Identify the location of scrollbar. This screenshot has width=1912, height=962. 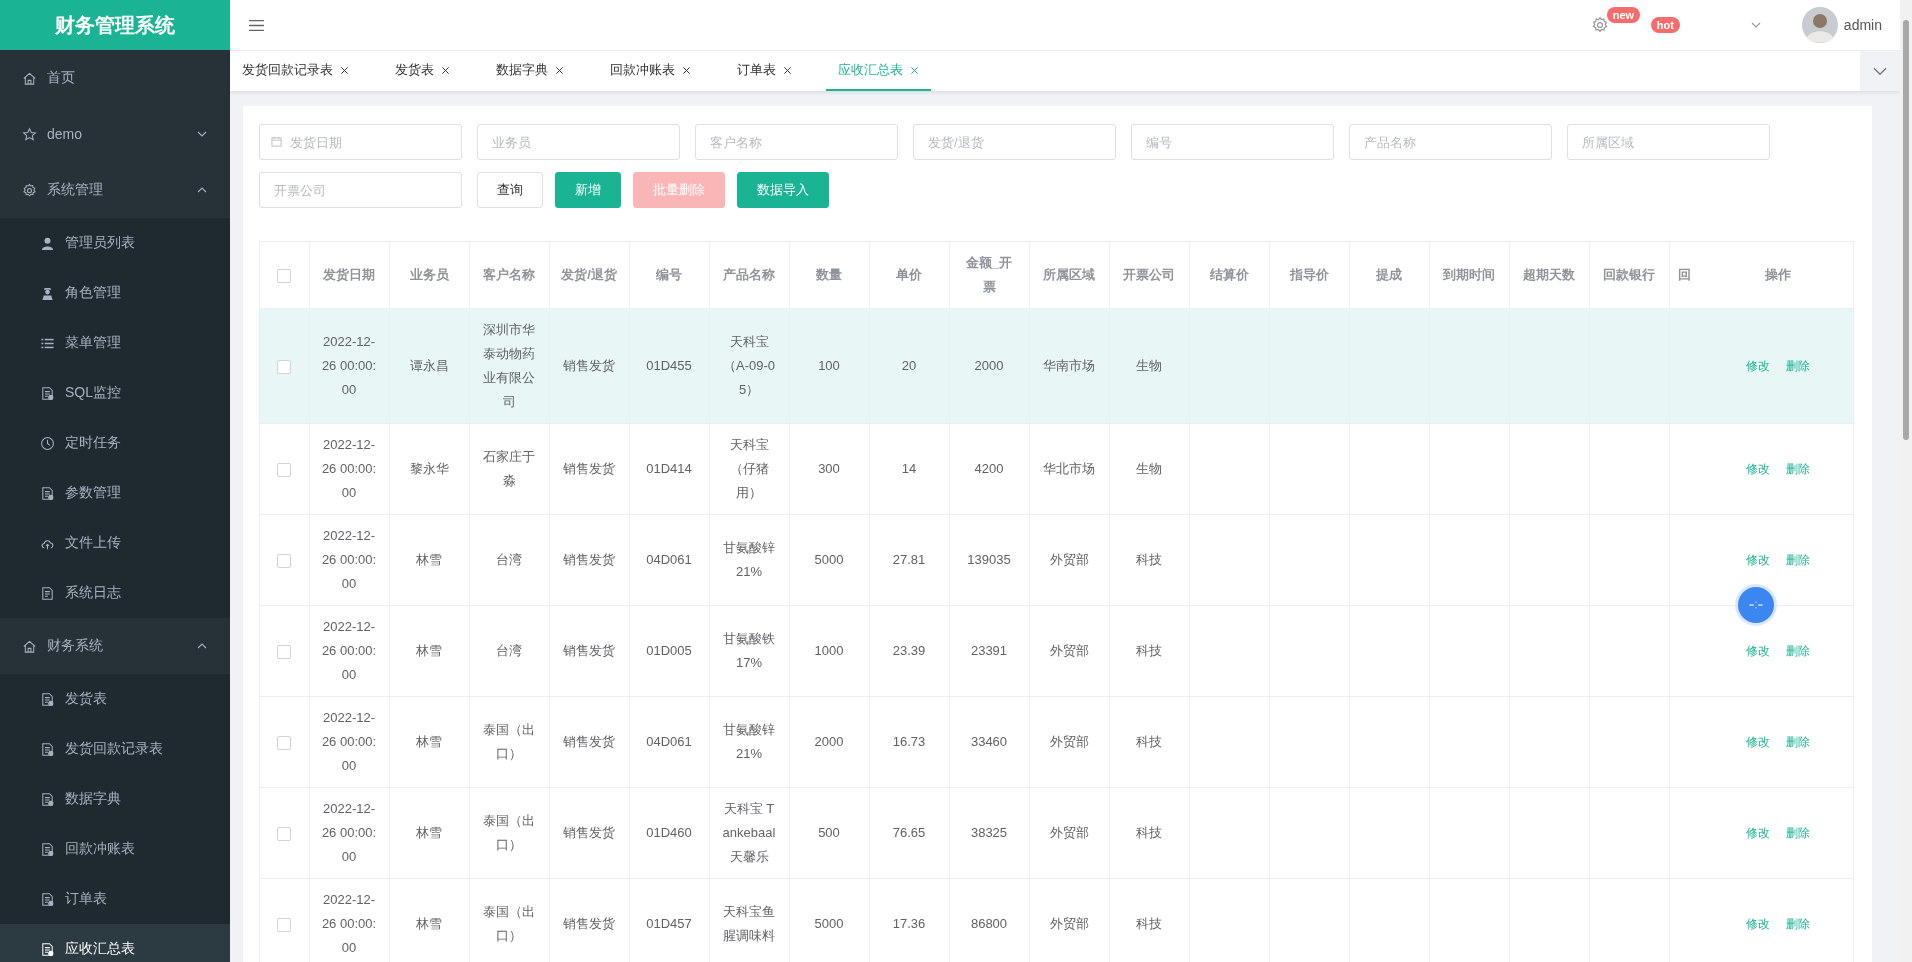
(1906, 481).